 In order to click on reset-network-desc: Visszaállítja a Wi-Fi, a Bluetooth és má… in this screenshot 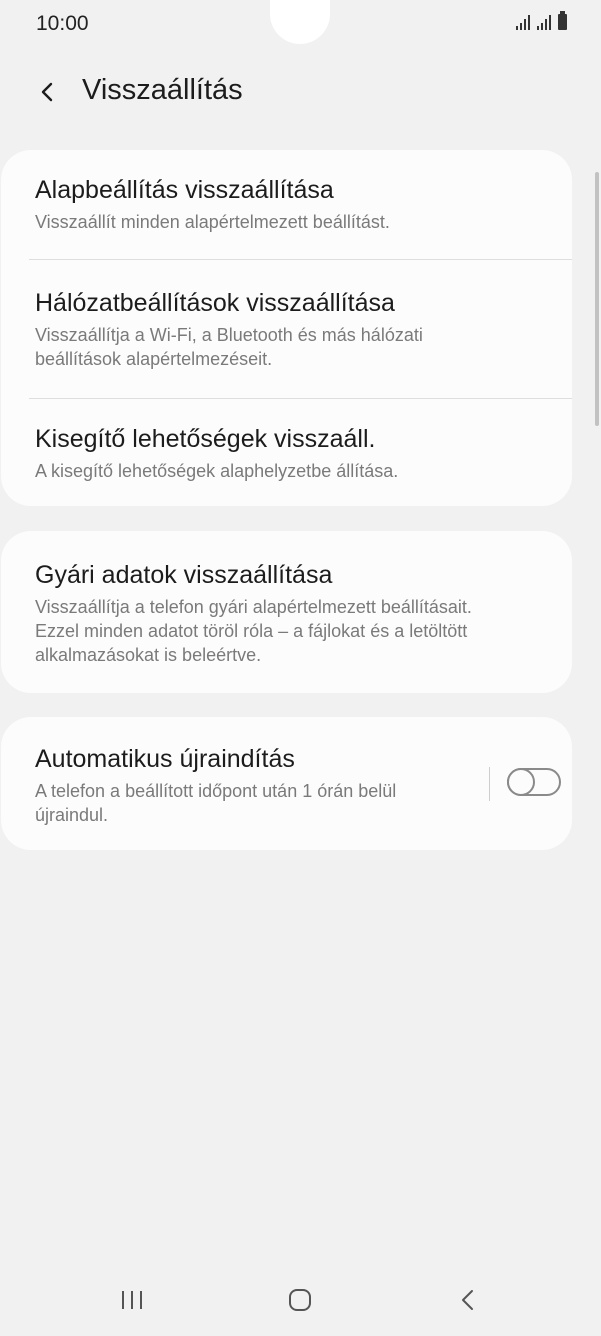, I will do `click(300, 347)`.